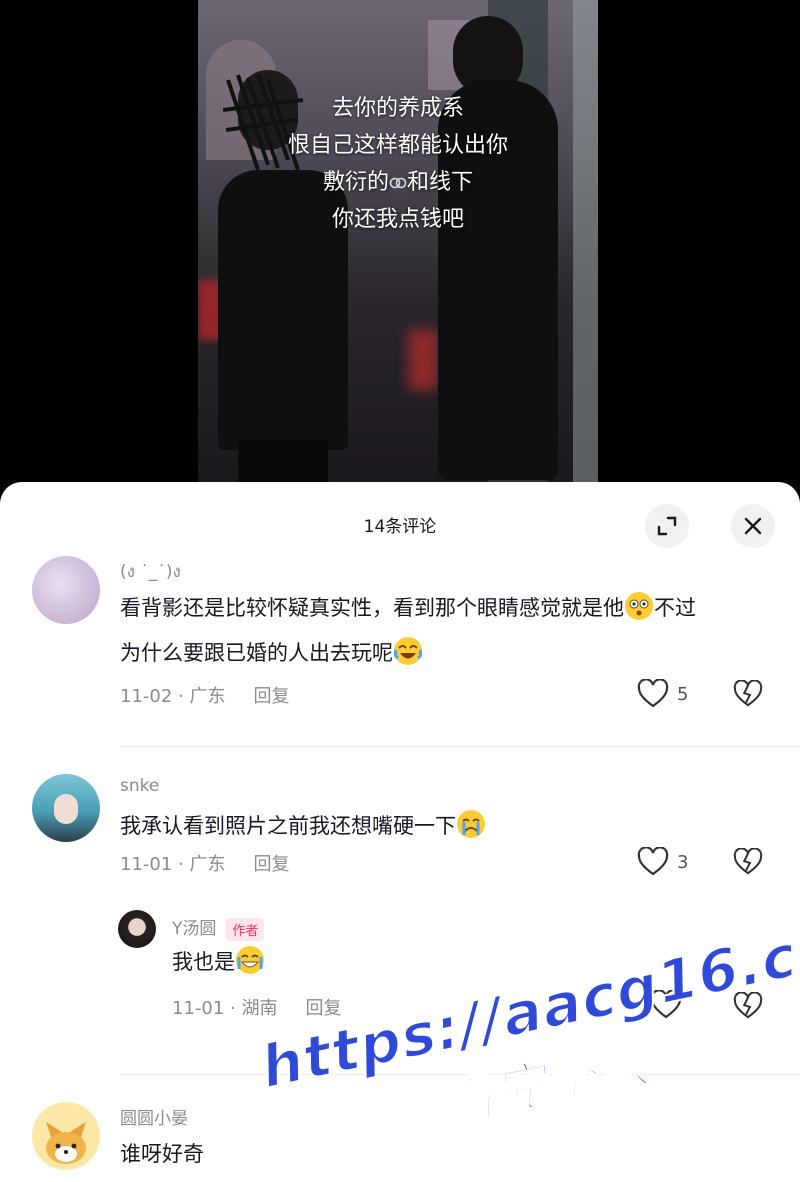 The image size is (800, 1182). I want to click on video-caption: 去你的养成系 恨自己这样都能认出你 敷衍的 和线下 你还我点钱吧, so click(398, 164).